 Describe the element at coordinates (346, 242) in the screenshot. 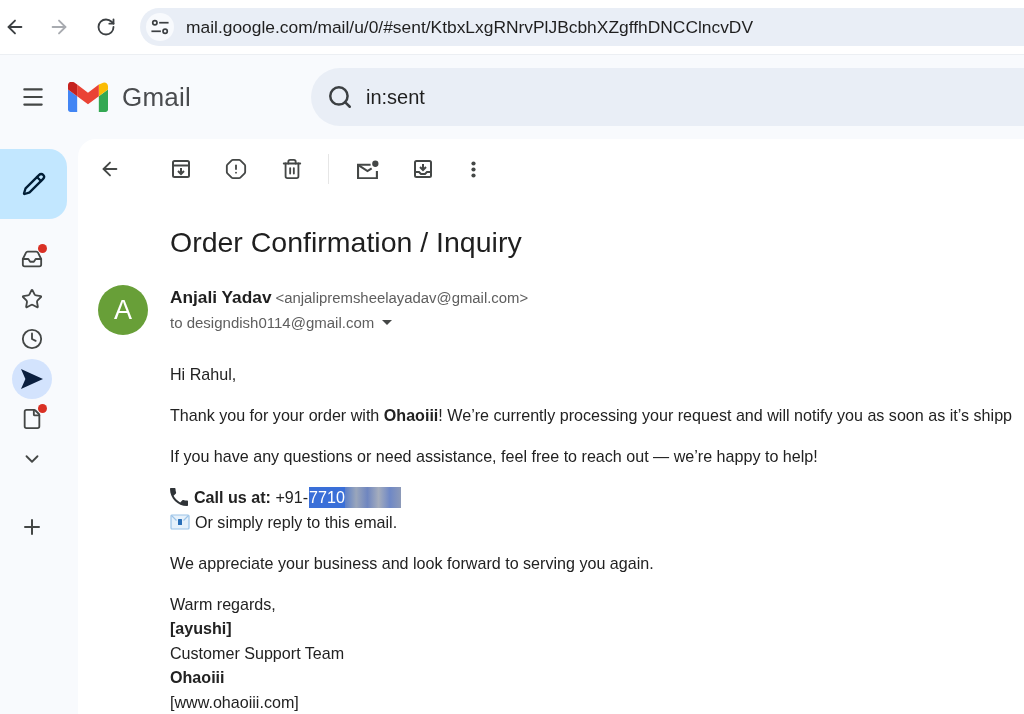

I see `message-subject: Order Confirmation / Inquiry` at that location.